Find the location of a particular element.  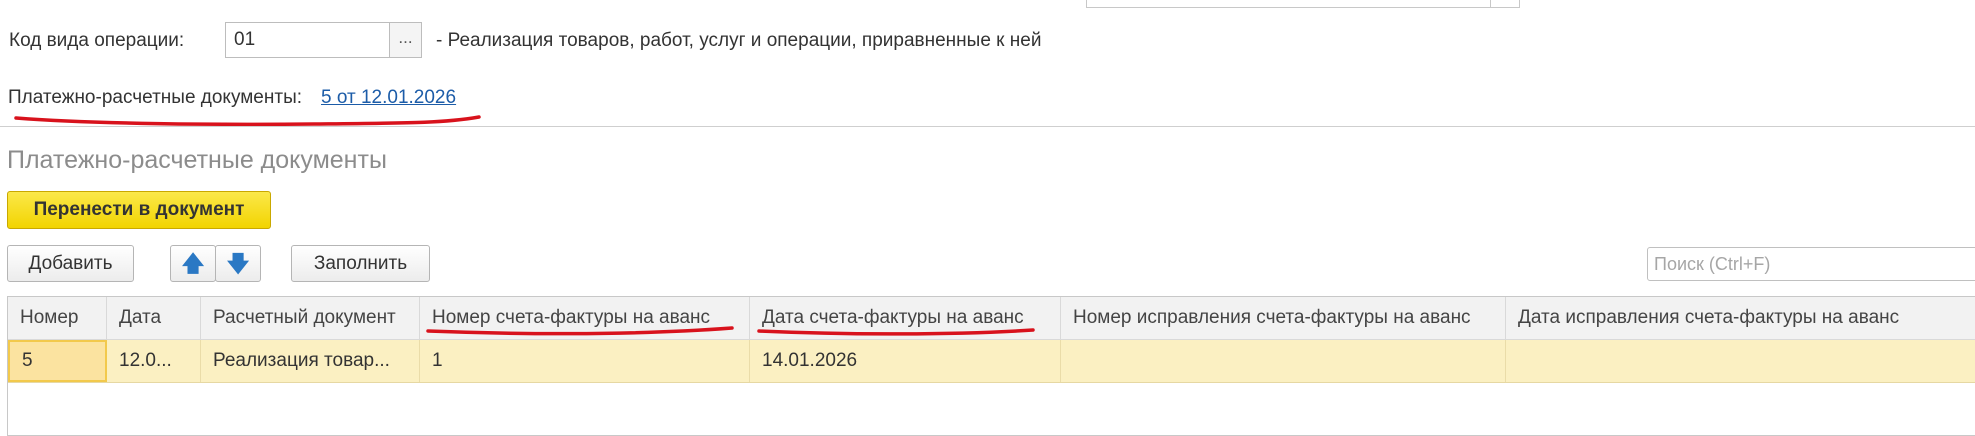

payment-docs-label: Платежно-расчетные документы: is located at coordinates (155, 97).